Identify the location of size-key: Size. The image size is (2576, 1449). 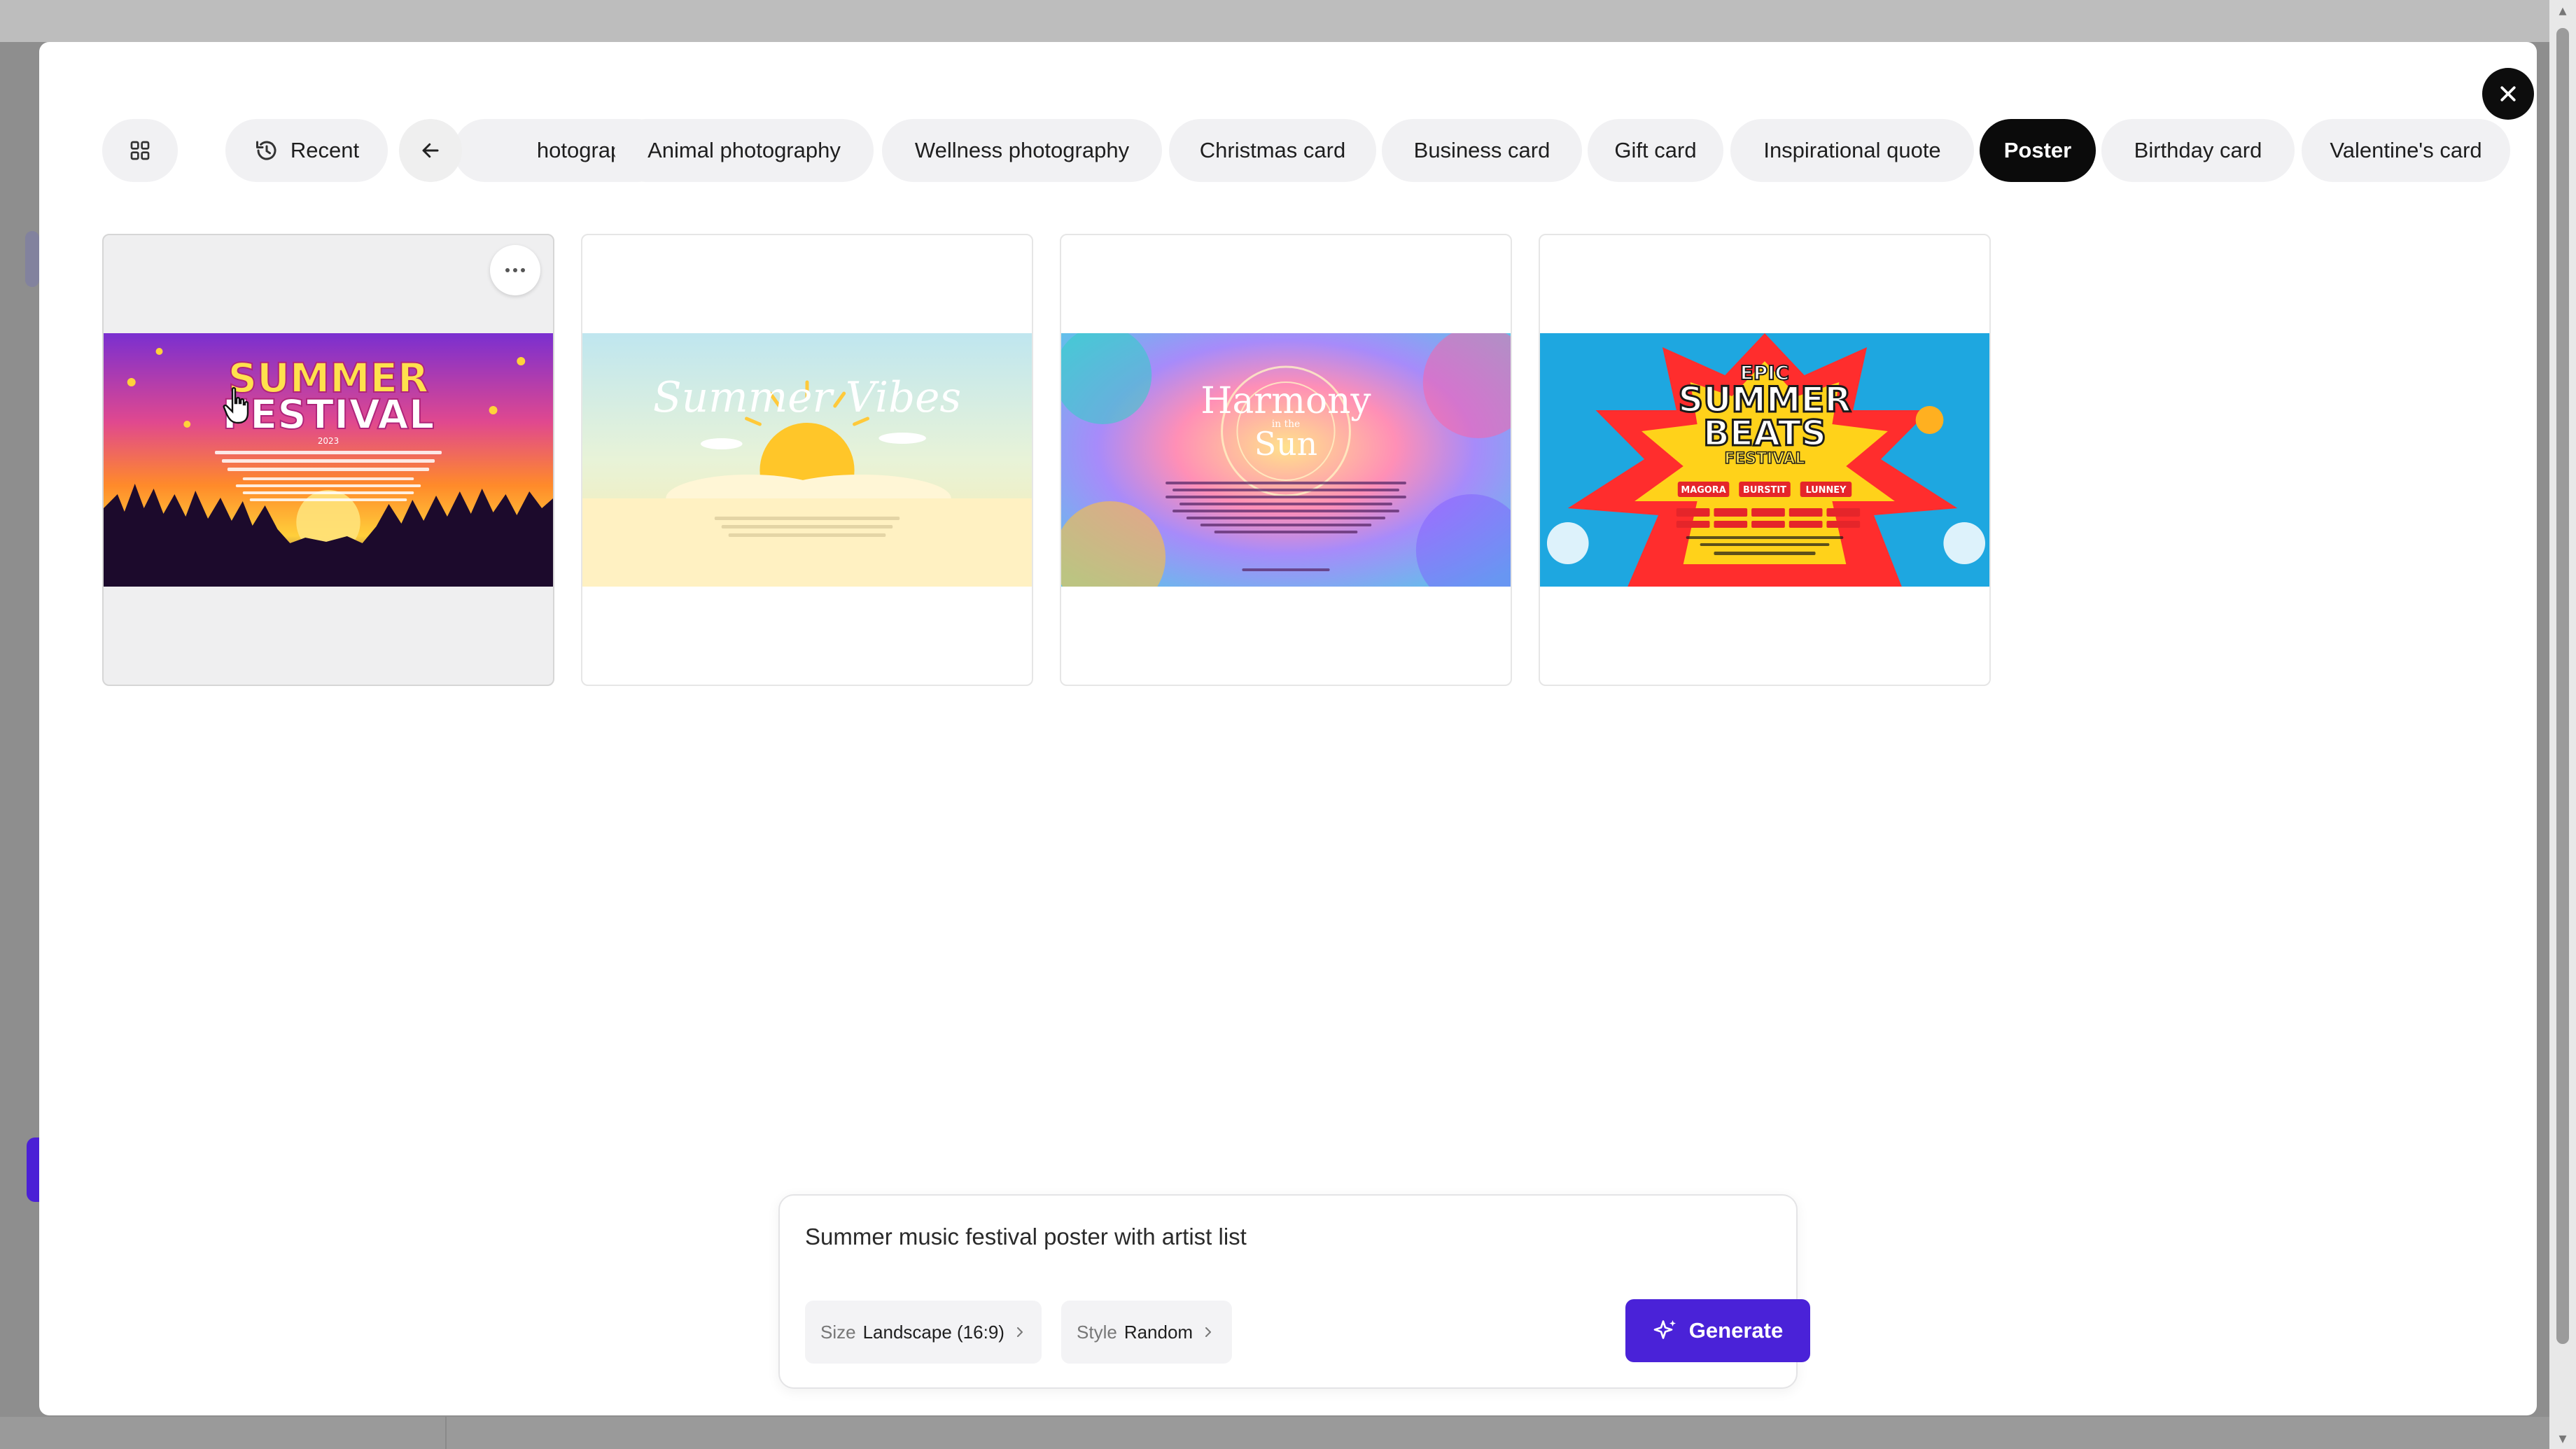
(838, 1332).